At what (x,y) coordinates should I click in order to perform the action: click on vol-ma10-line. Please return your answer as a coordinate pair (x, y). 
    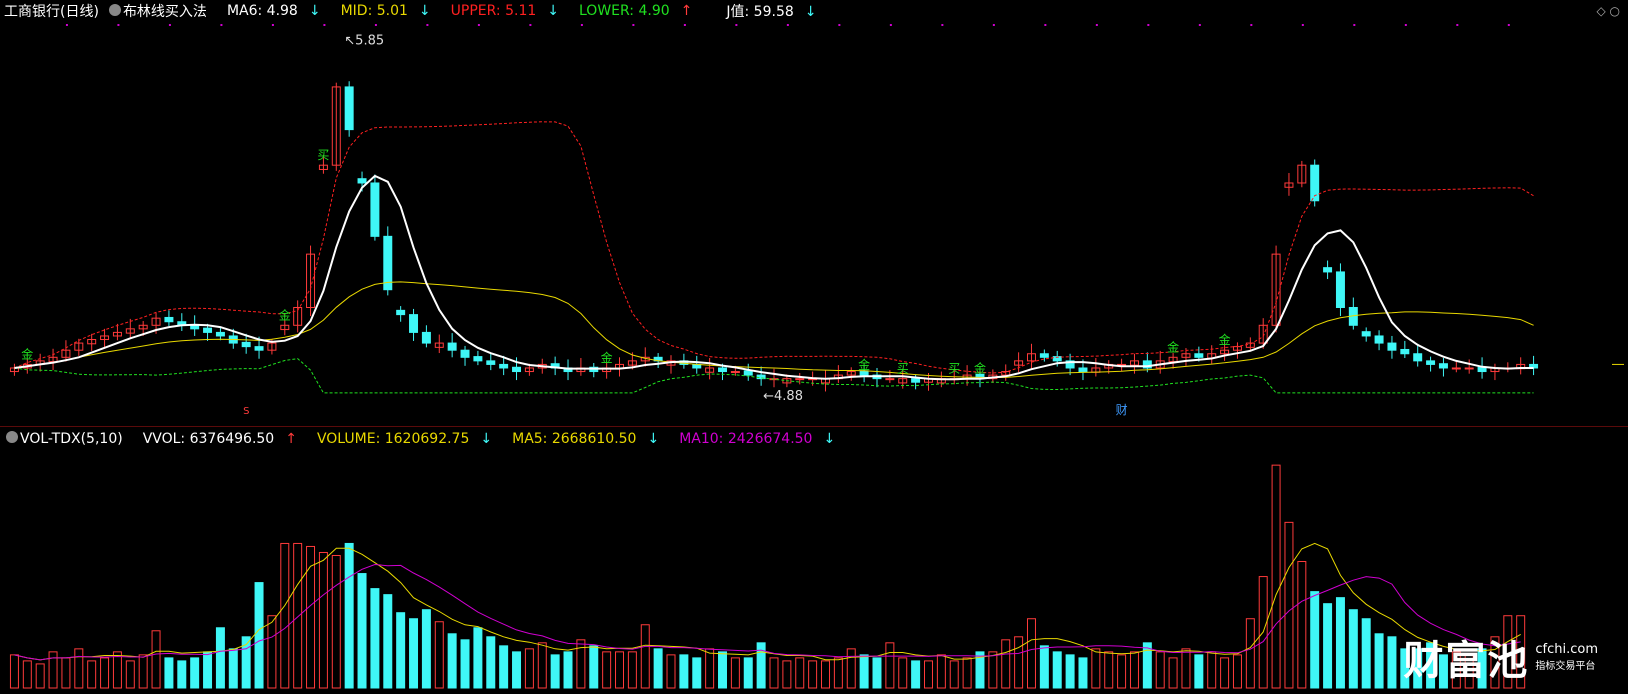
    Looking at the image, I should click on (767, 612).